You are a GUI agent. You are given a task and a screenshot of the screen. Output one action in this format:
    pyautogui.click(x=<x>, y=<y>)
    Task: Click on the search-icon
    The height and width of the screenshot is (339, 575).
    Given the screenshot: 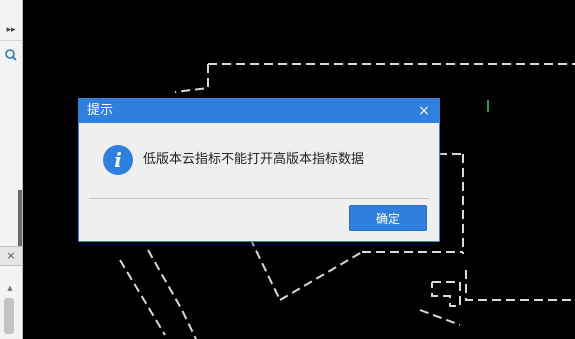 What is the action you would take?
    pyautogui.click(x=11, y=55)
    